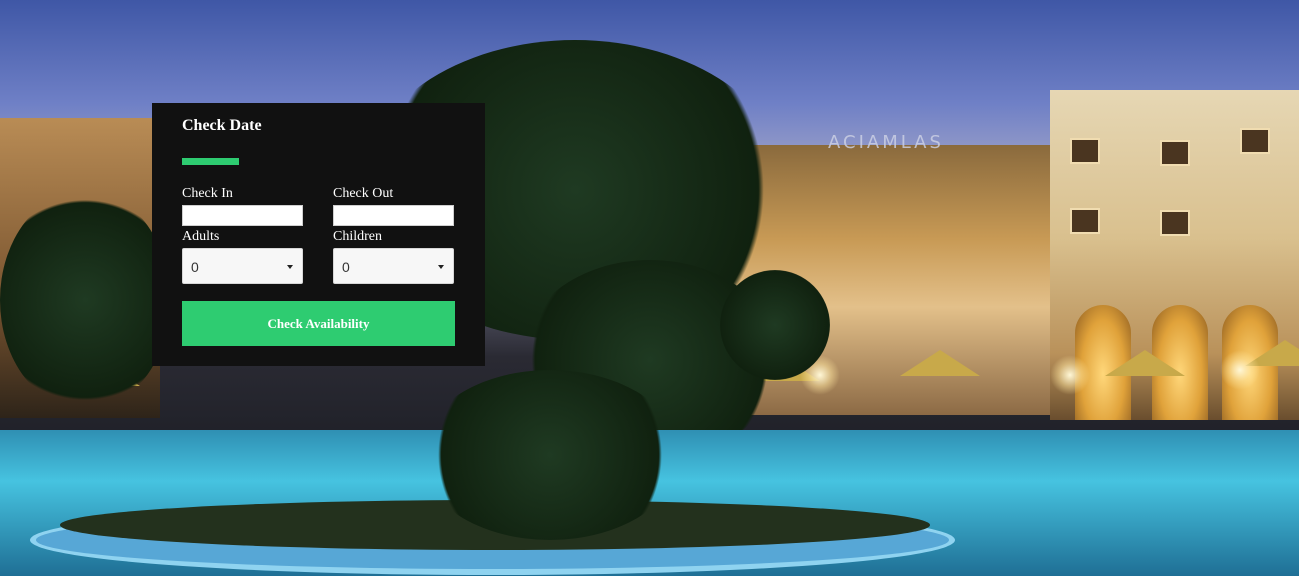 The height and width of the screenshot is (576, 1299). Describe the element at coordinates (222, 125) in the screenshot. I see `panel-title: Check Date` at that location.